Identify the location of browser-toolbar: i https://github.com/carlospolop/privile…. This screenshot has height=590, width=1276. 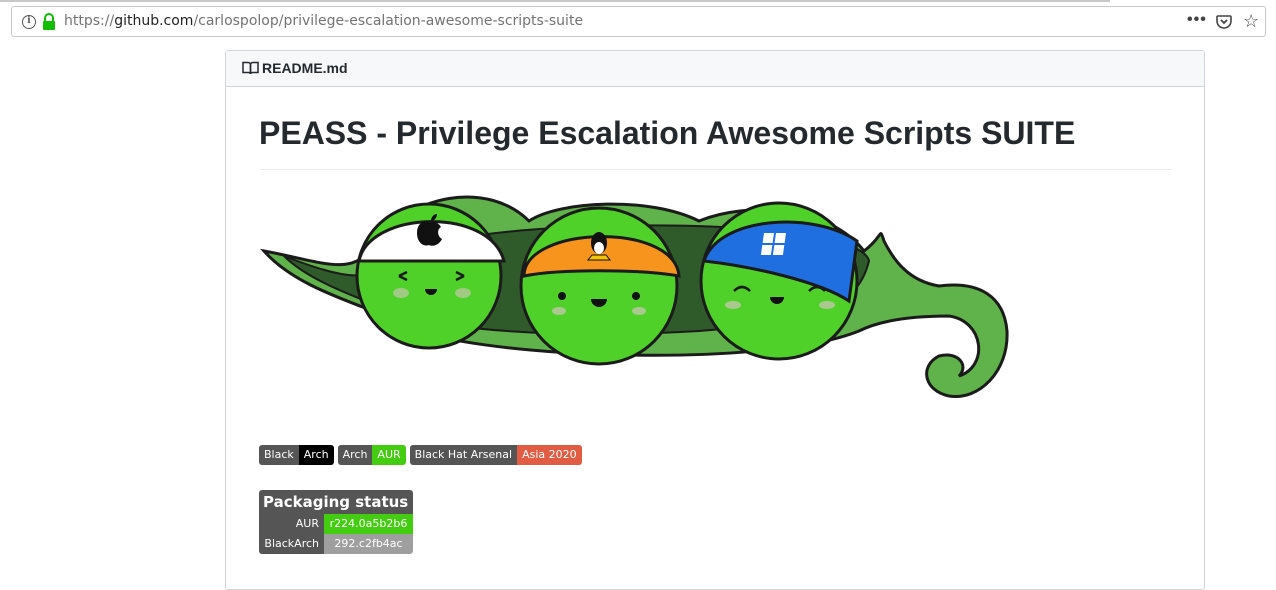
(638, 22).